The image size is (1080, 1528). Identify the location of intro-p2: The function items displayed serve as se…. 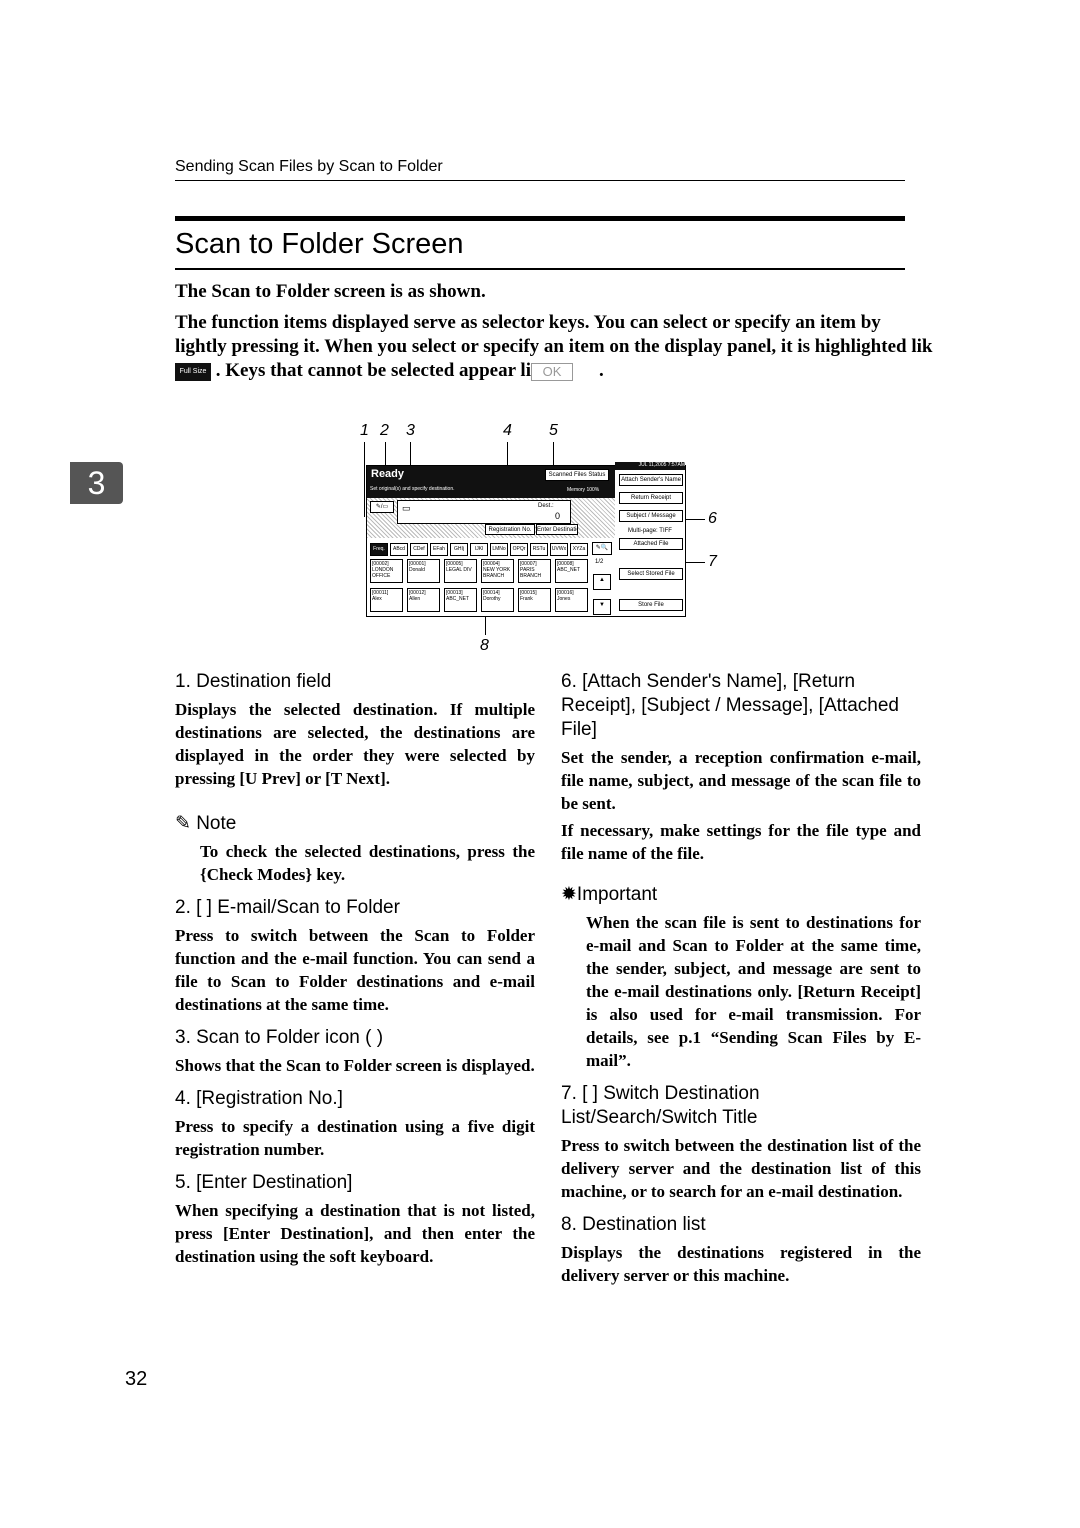
(555, 347).